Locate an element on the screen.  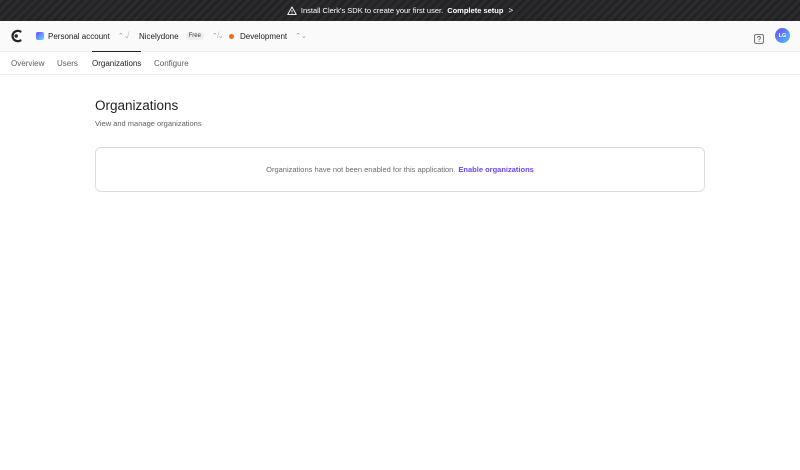
page-title: Organizations is located at coordinates (137, 105).